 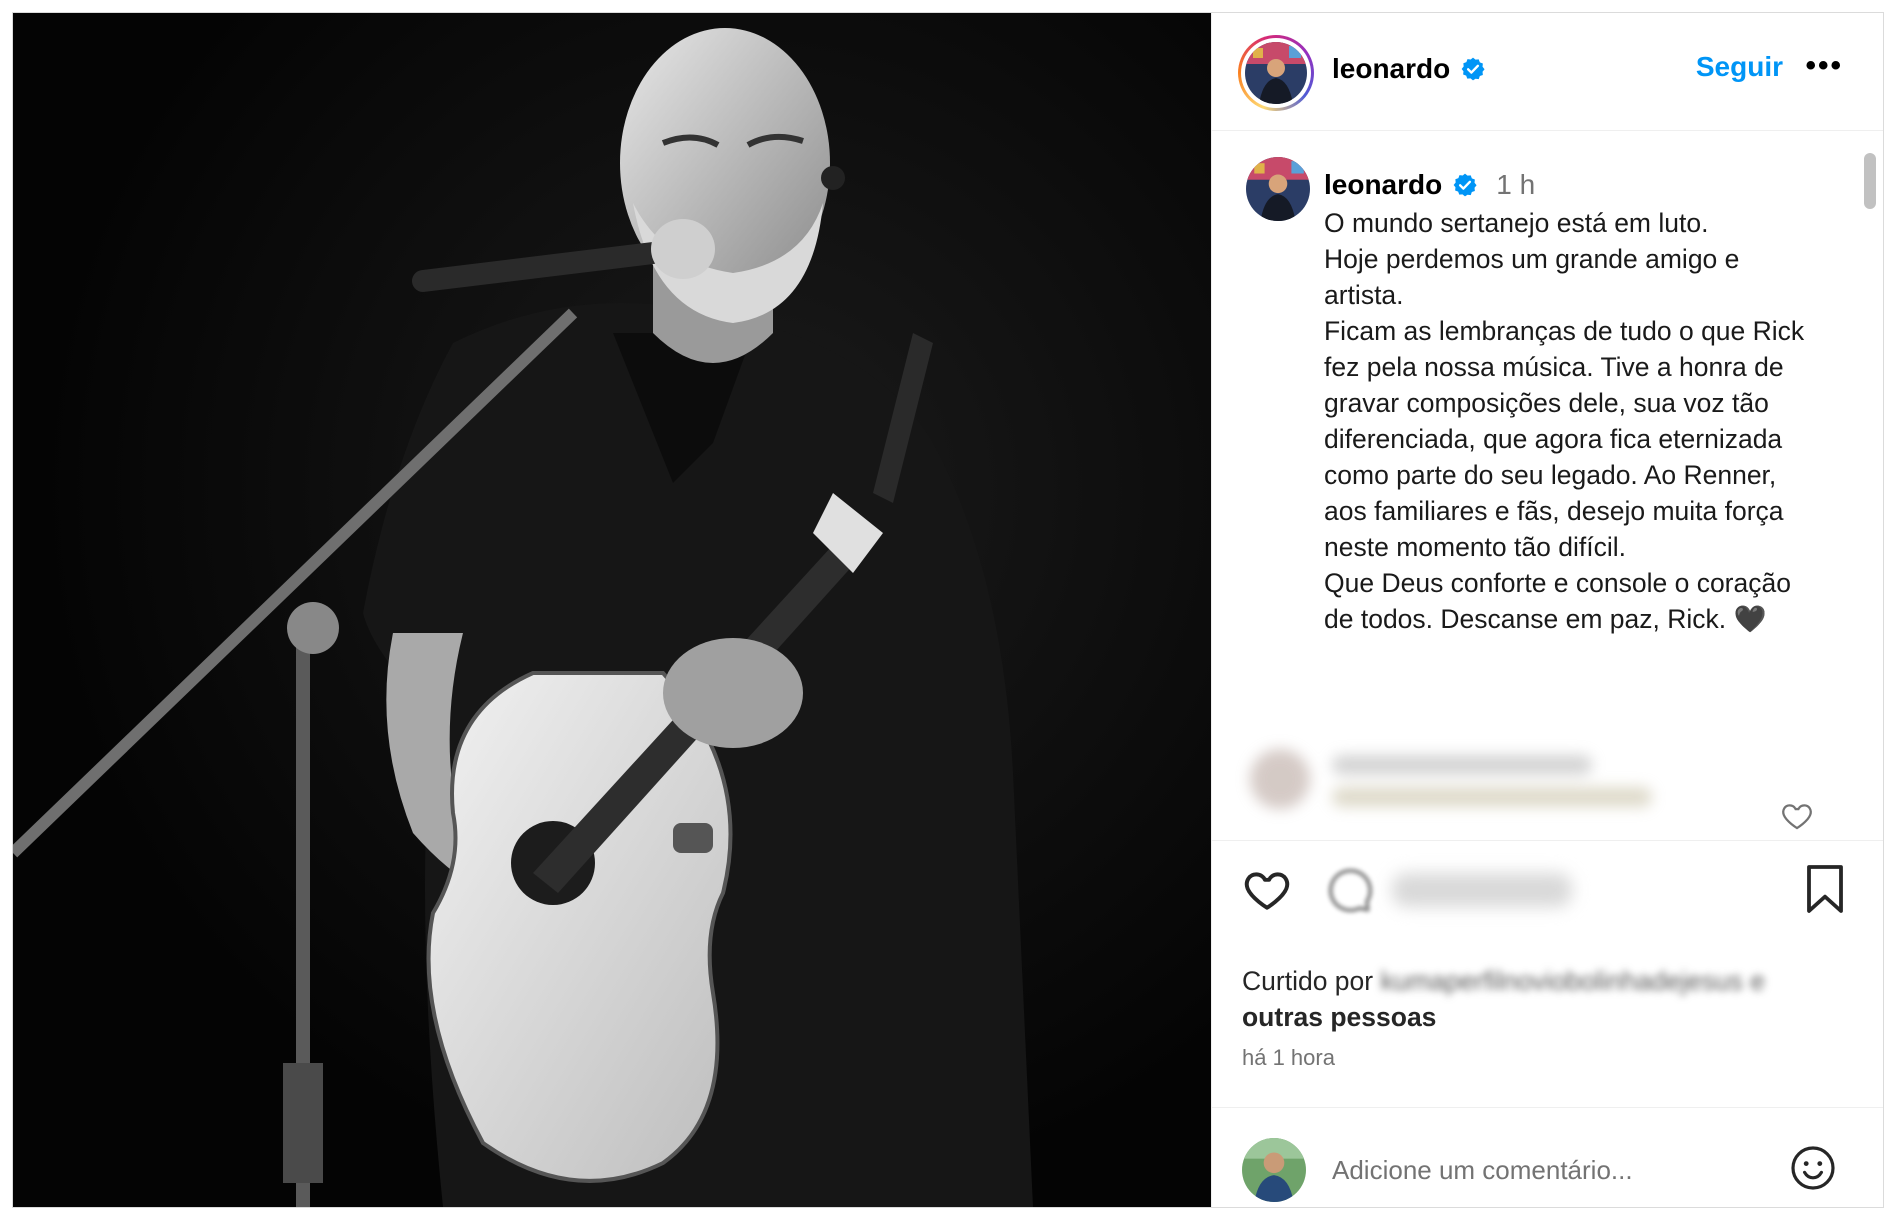 What do you see at coordinates (1308, 981) in the screenshot?
I see `liked-by-prefix: Curtido por` at bounding box center [1308, 981].